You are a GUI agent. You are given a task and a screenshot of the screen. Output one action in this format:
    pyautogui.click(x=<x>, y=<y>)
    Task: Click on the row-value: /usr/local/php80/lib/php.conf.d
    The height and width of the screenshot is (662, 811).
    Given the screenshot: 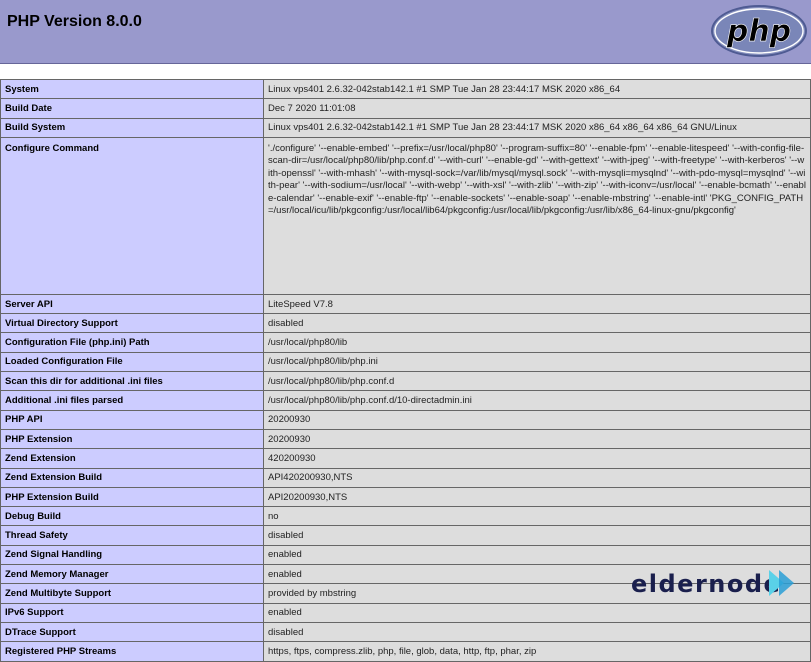 What is the action you would take?
    pyautogui.click(x=537, y=381)
    